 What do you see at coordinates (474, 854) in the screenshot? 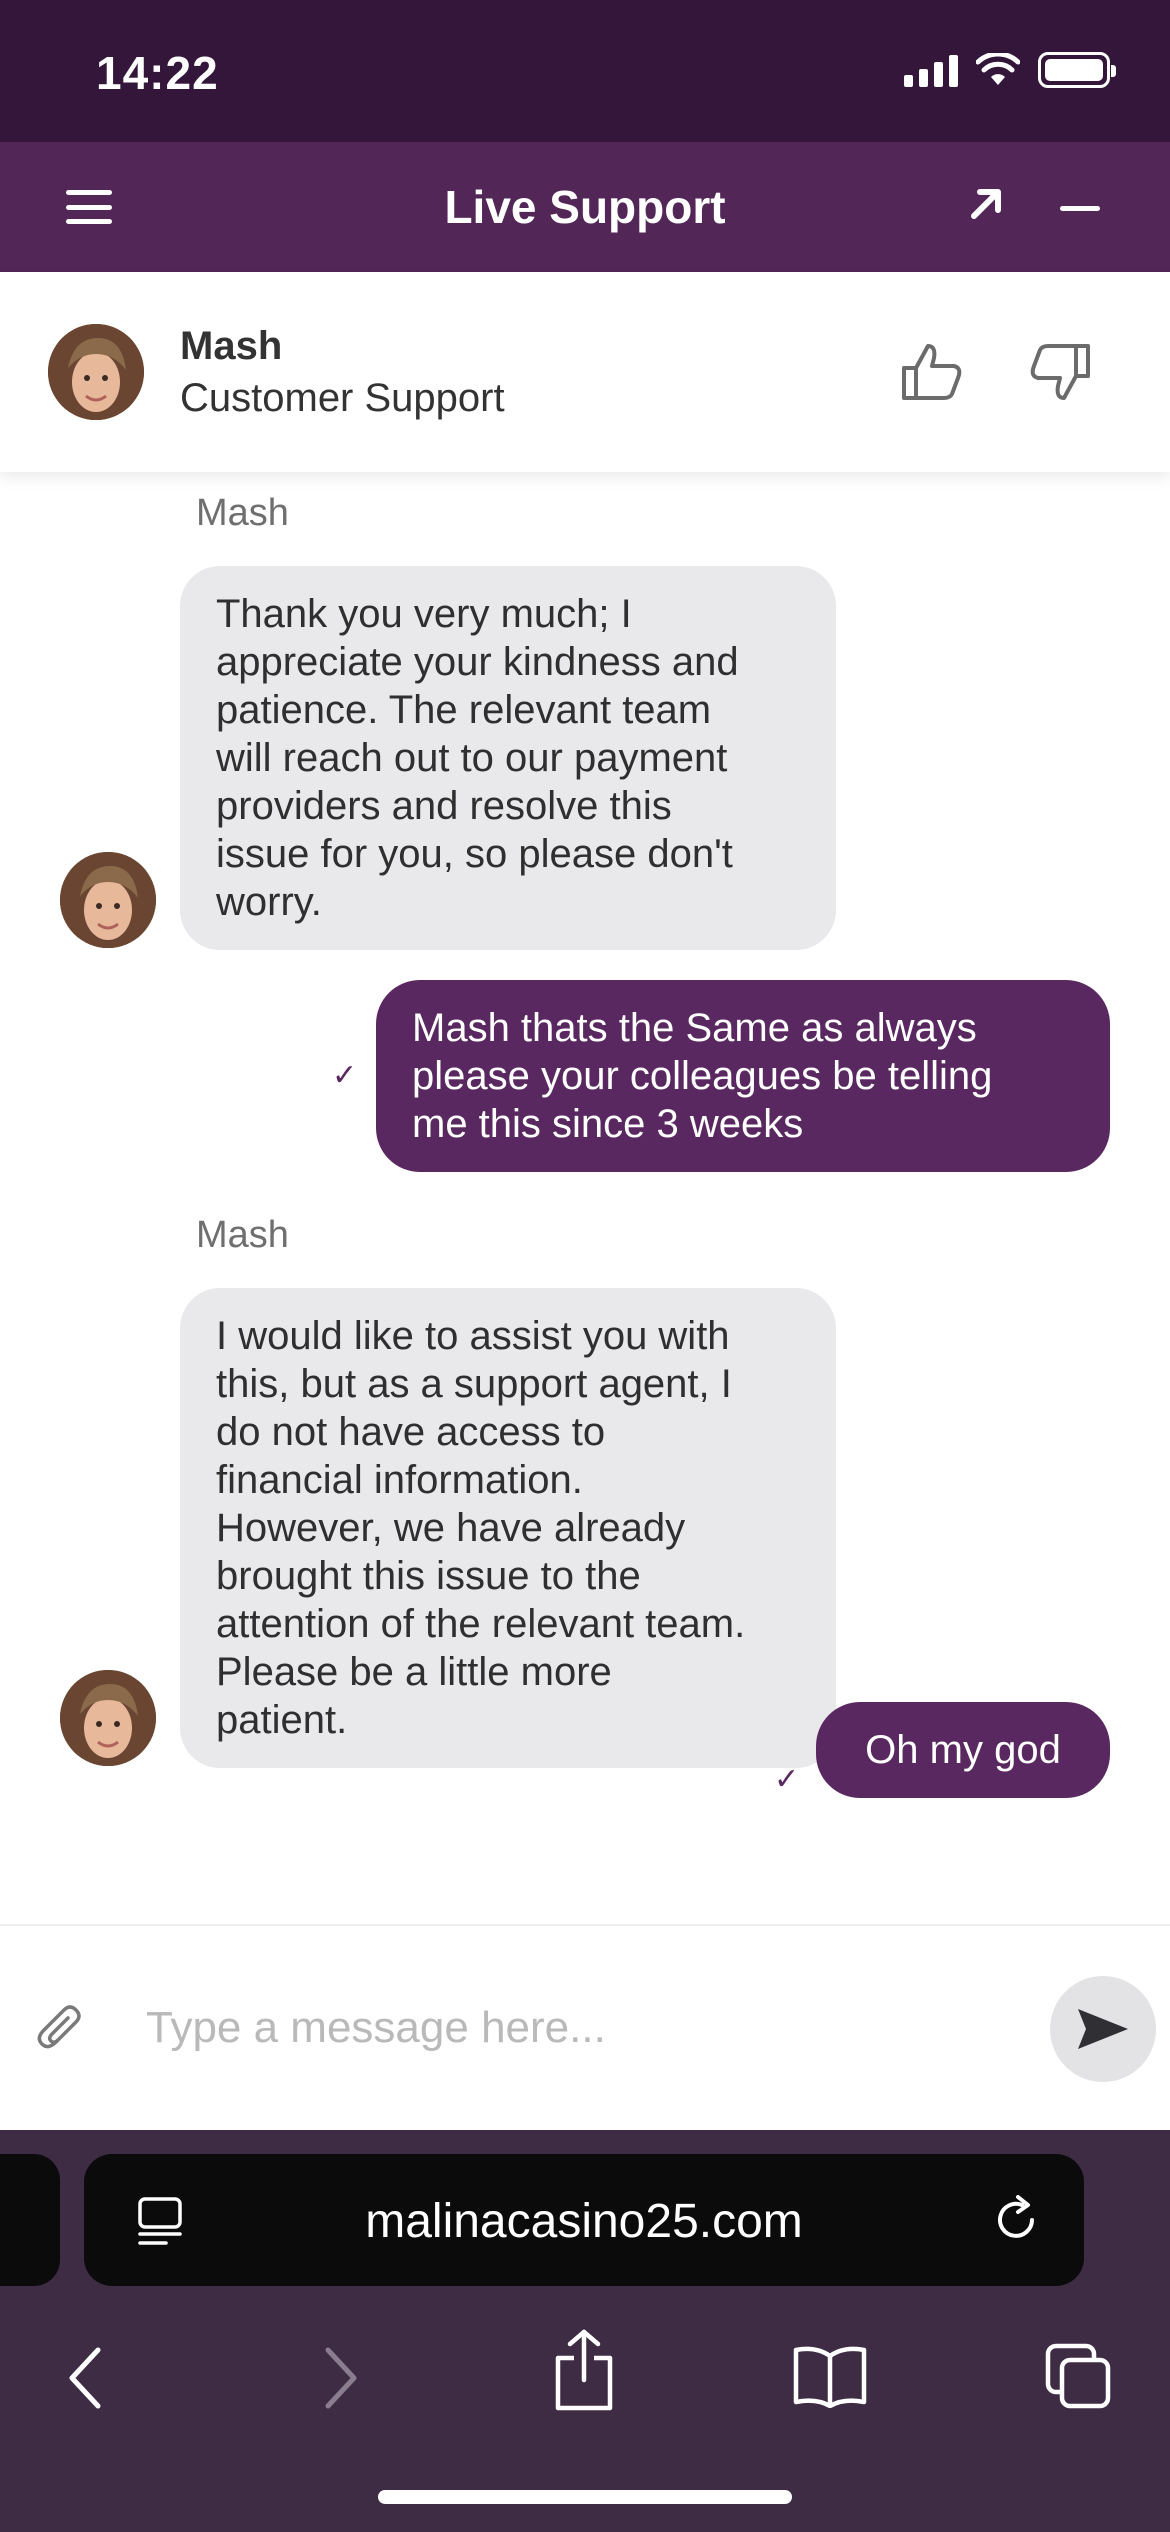
I see `message-line: issue for you, so please don't` at bounding box center [474, 854].